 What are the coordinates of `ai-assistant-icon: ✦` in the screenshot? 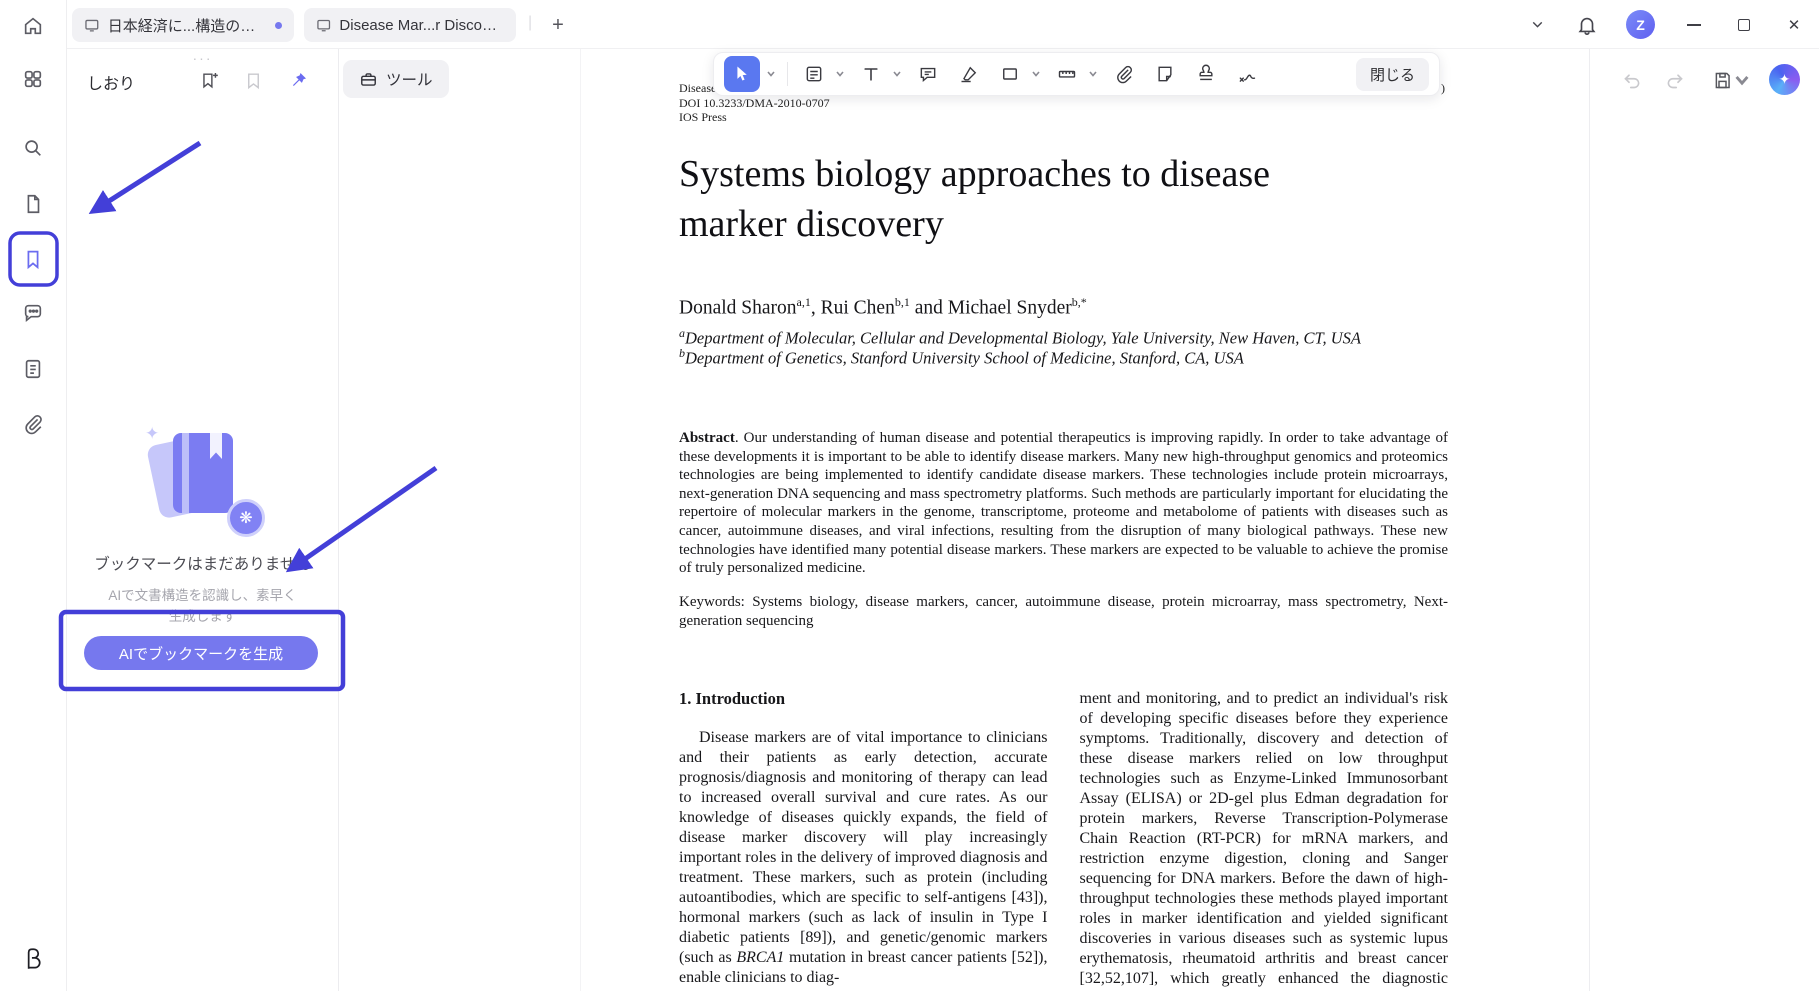 It's located at (1784, 79).